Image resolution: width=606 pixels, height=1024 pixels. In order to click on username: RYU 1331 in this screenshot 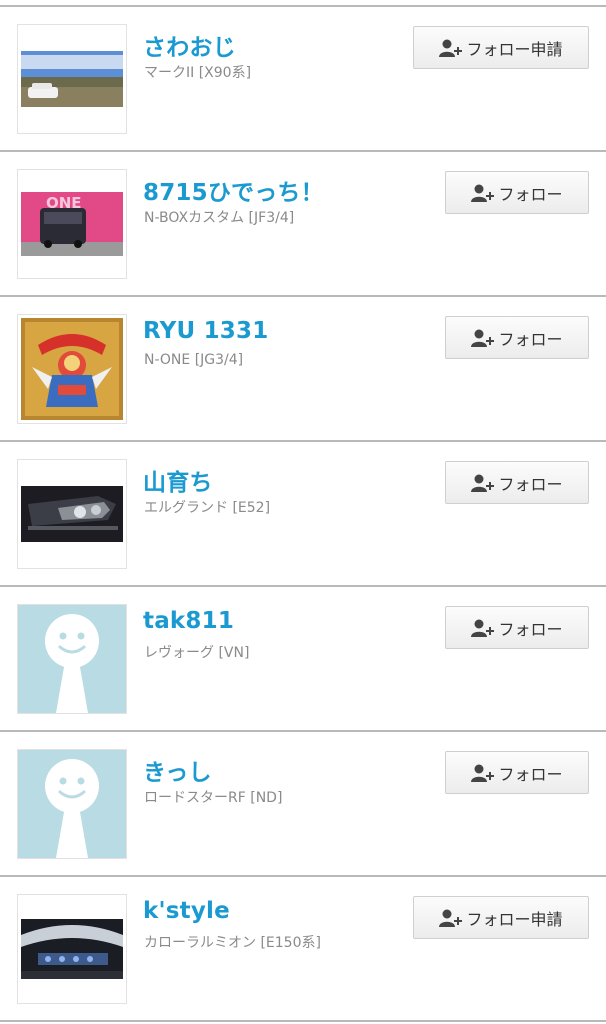, I will do `click(205, 331)`.